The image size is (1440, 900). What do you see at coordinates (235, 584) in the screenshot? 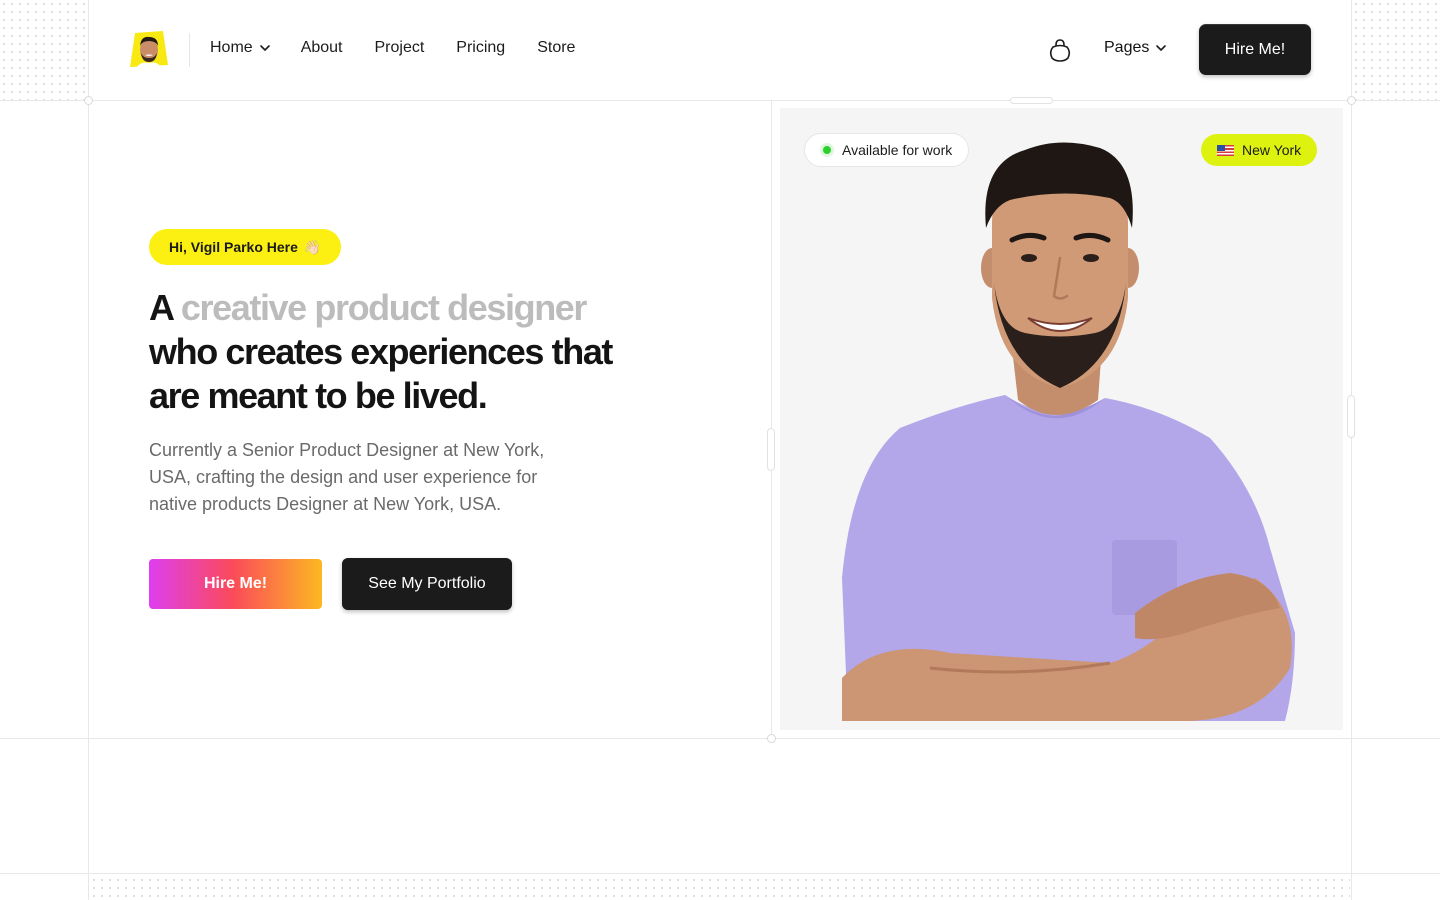
I see `hire-me-button: Hire Me!` at bounding box center [235, 584].